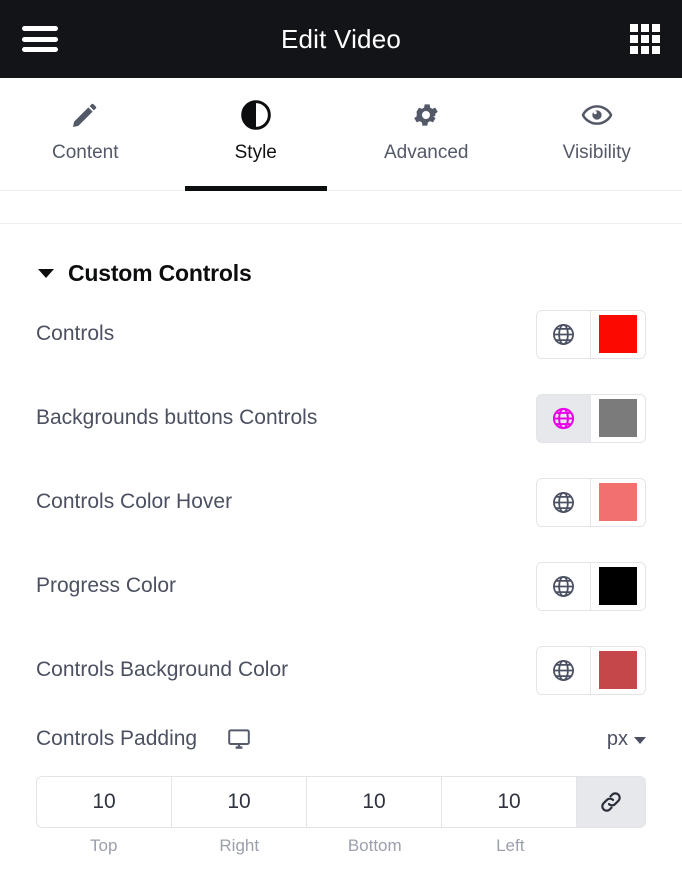  I want to click on control-label: Progress Color, so click(106, 585).